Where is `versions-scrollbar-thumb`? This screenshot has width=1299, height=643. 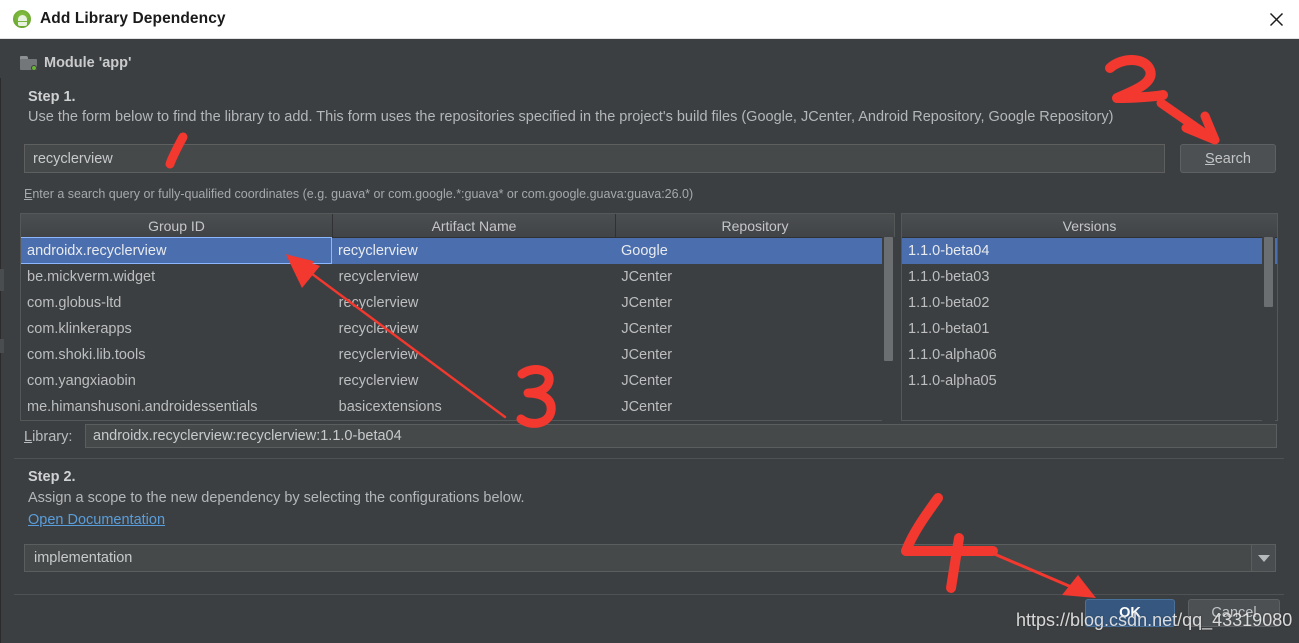
versions-scrollbar-thumb is located at coordinates (1268, 272).